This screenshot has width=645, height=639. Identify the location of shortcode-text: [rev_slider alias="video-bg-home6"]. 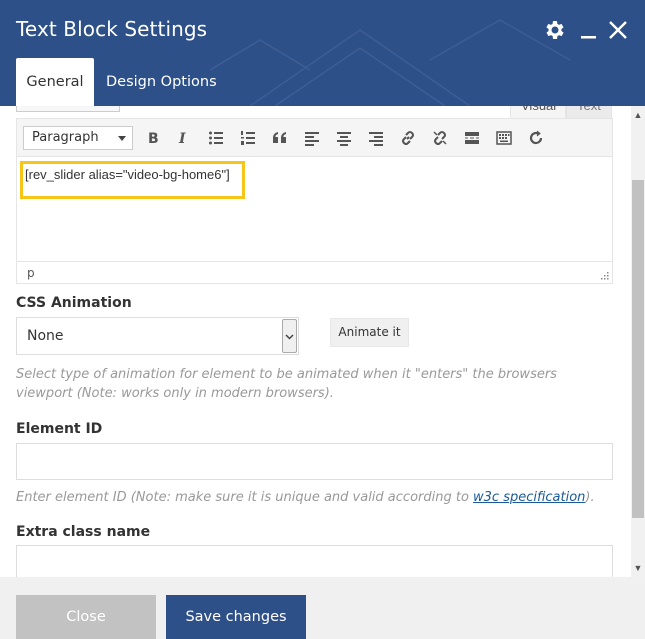
(127, 174).